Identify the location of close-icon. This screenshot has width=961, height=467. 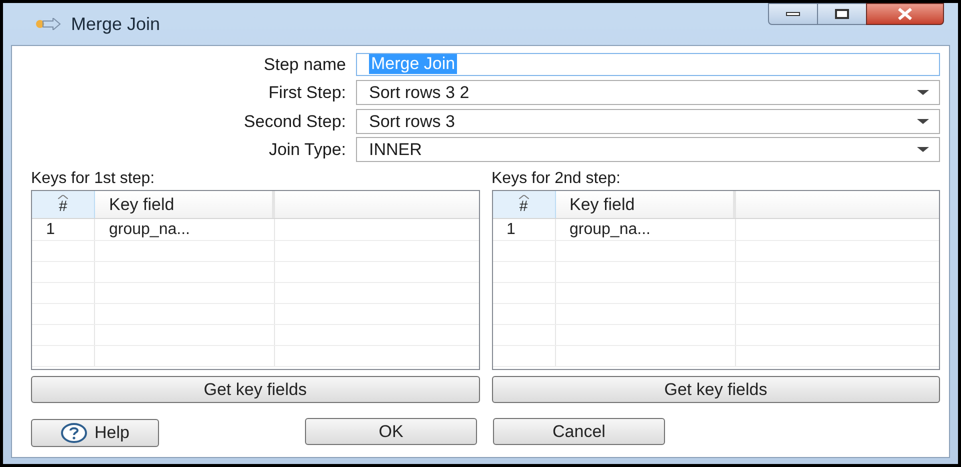
(905, 14).